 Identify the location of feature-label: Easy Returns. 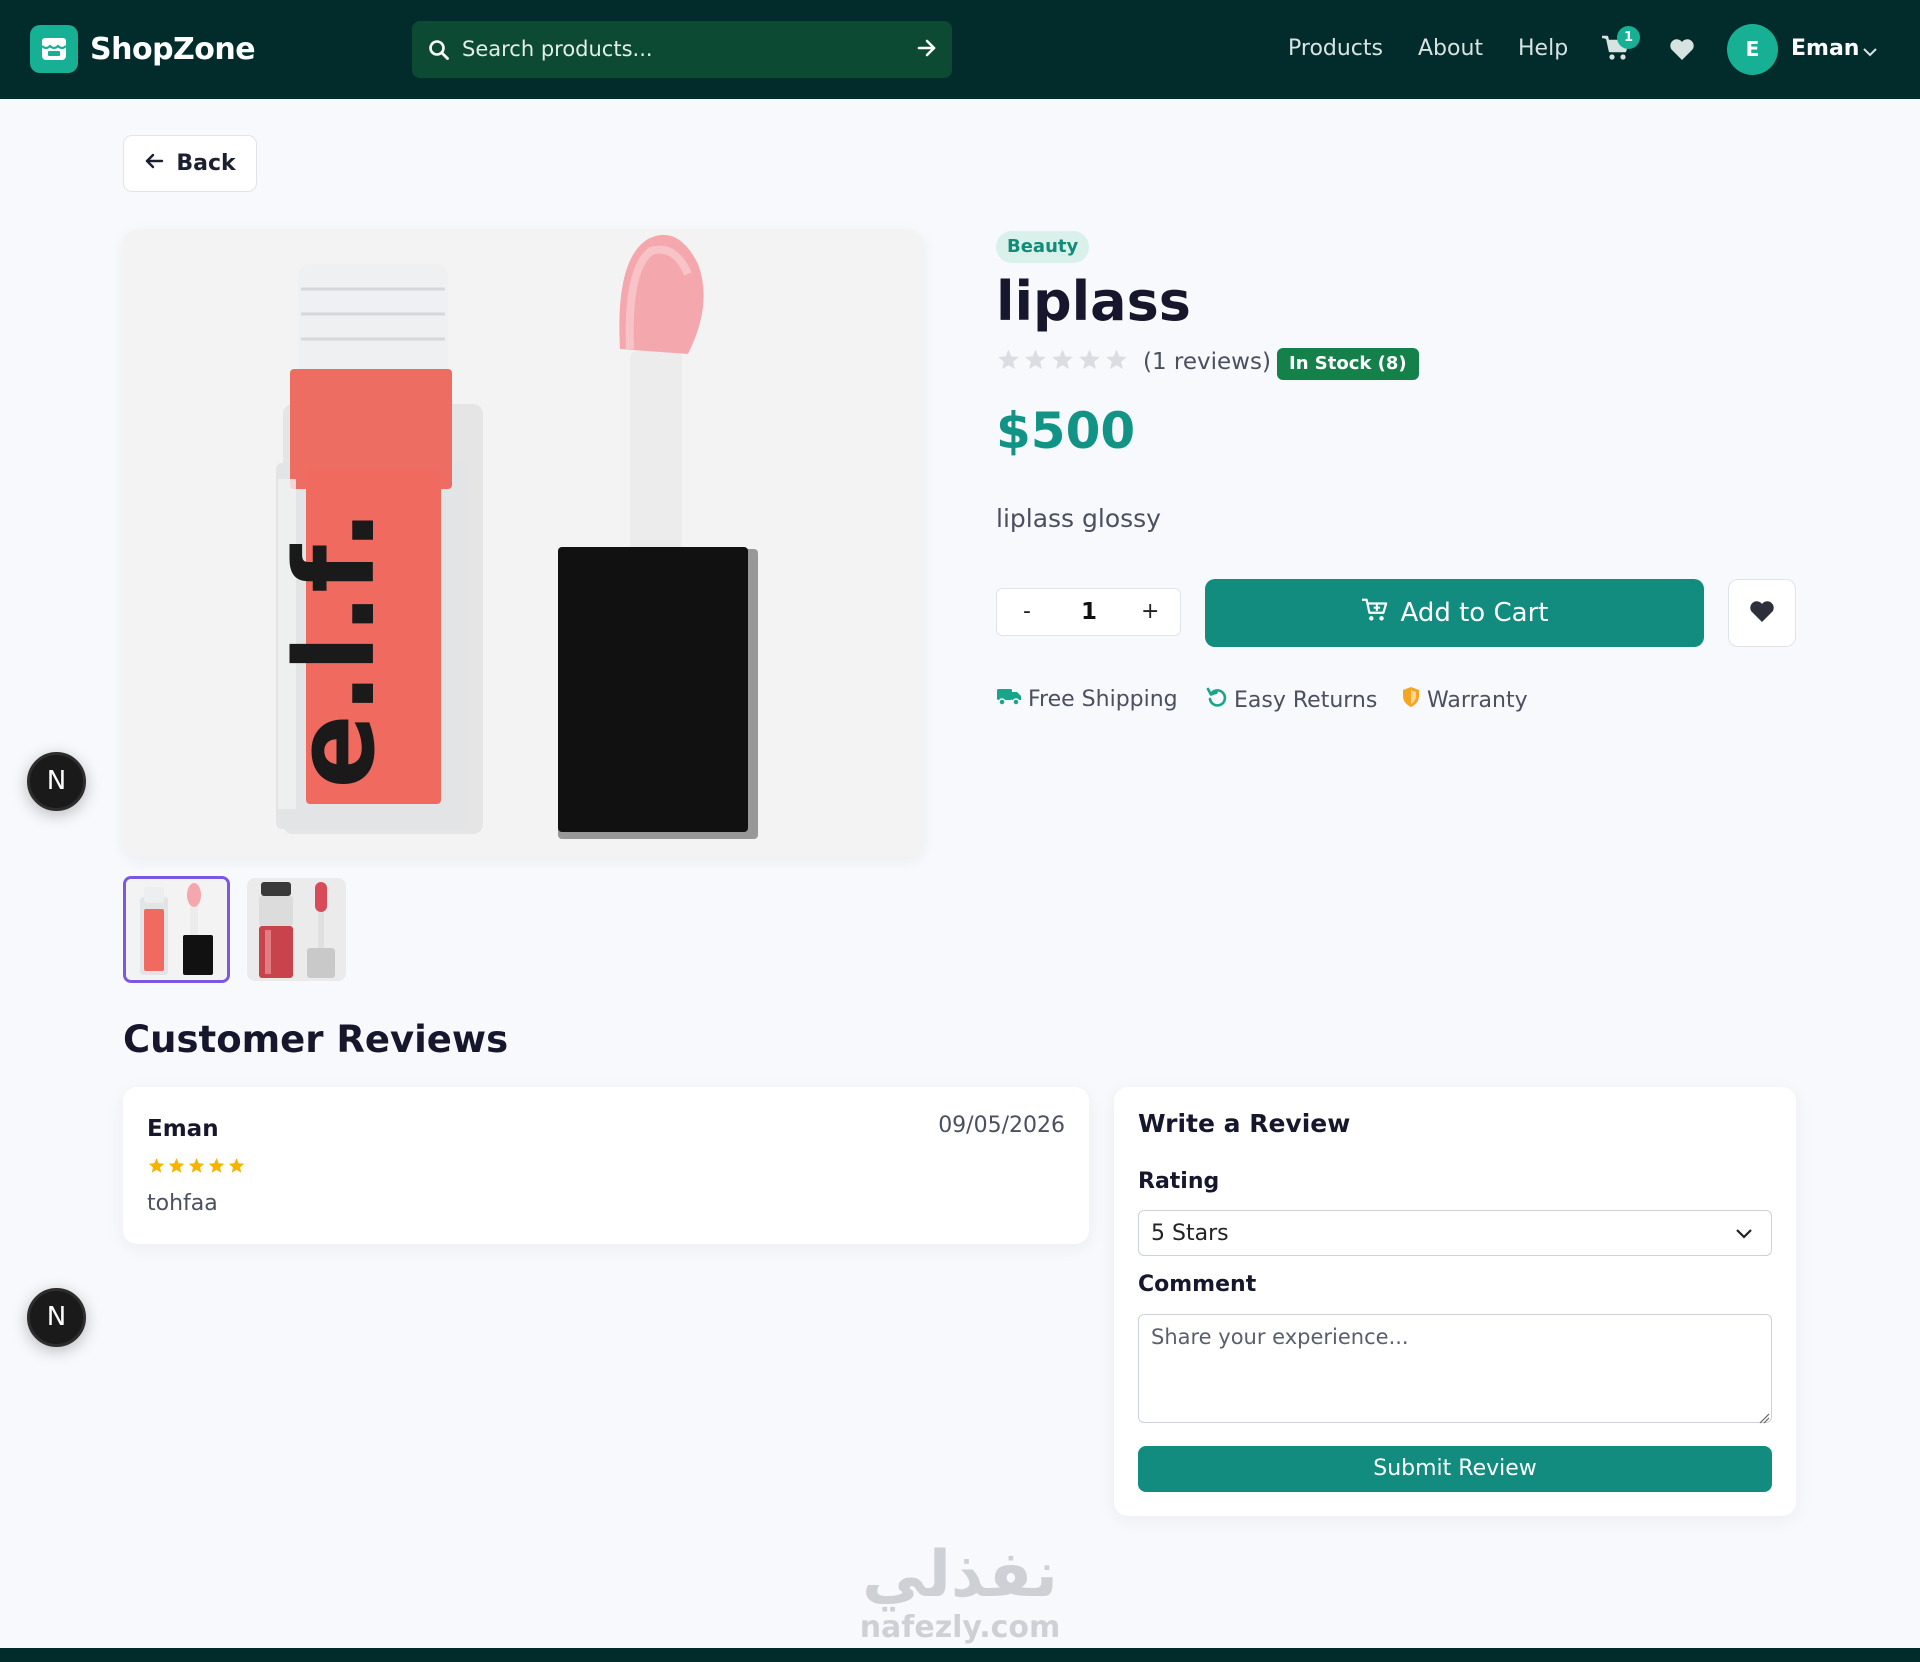
(1306, 700).